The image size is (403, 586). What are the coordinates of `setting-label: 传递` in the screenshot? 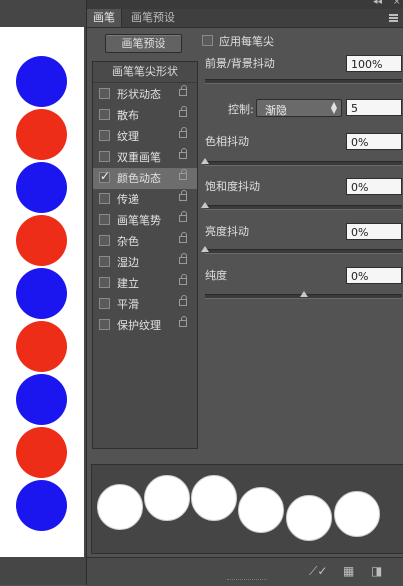 It's located at (128, 199).